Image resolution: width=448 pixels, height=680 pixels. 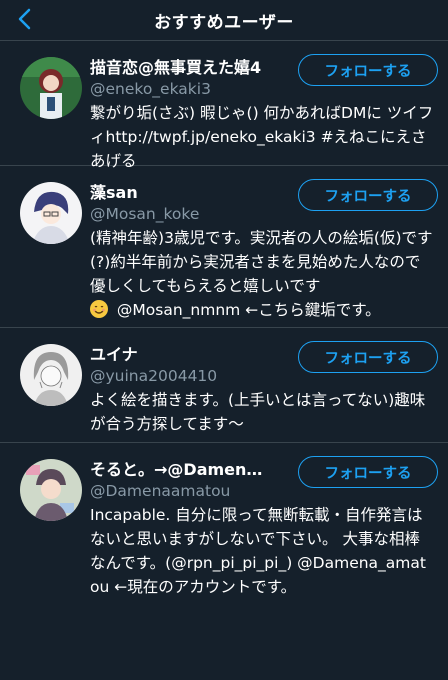 I want to click on smiling-face-icon, so click(x=99, y=309).